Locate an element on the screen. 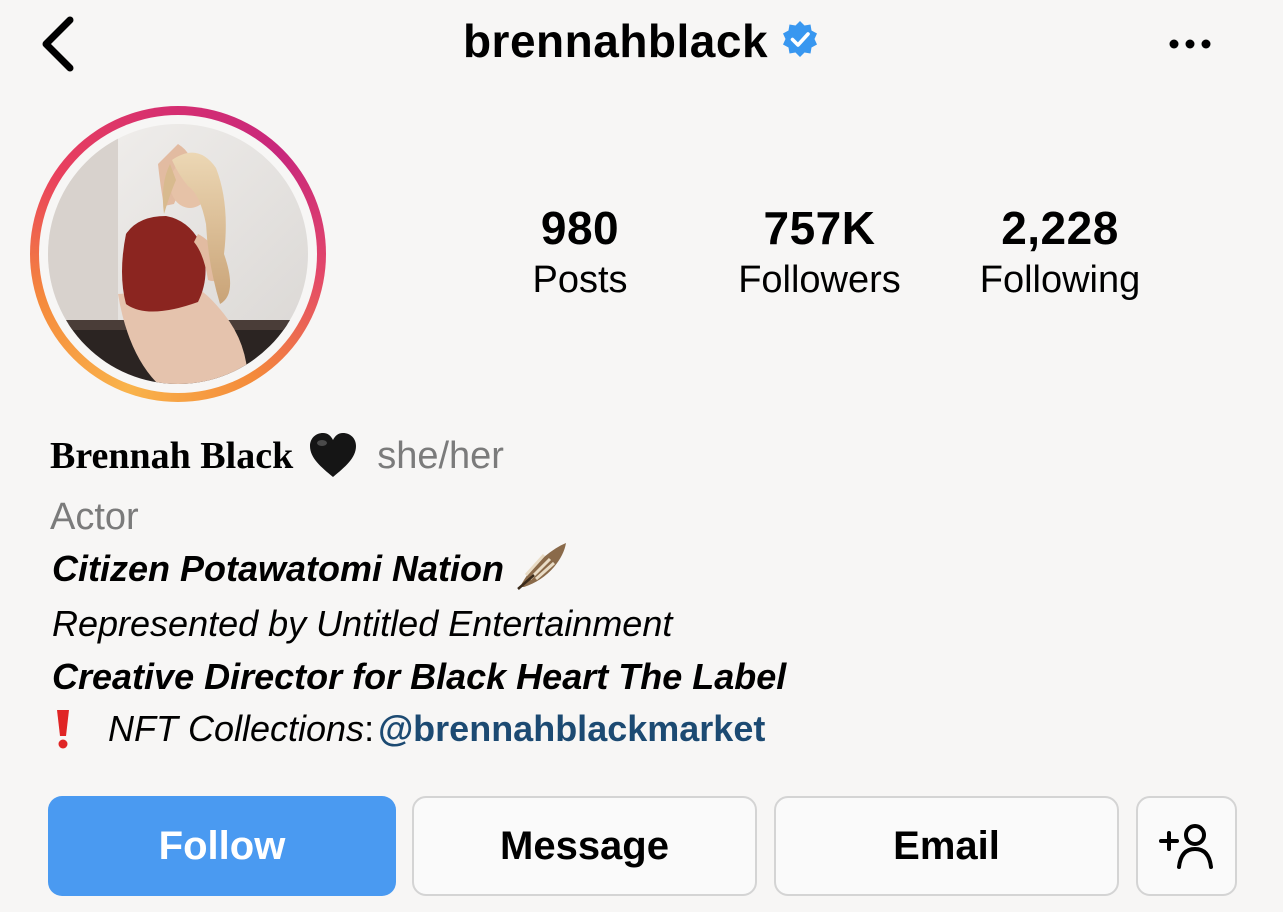 The height and width of the screenshot is (912, 1283). avatar is located at coordinates (178, 254).